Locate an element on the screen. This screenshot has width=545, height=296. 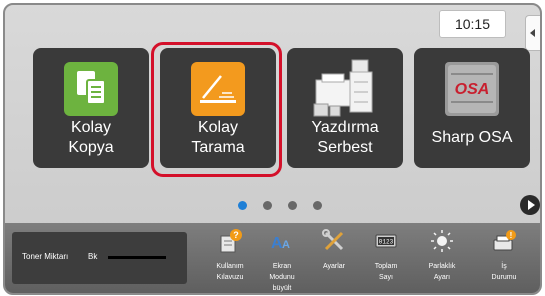
brightness-button: Parlaklık Ayarı is located at coordinates (442, 259).